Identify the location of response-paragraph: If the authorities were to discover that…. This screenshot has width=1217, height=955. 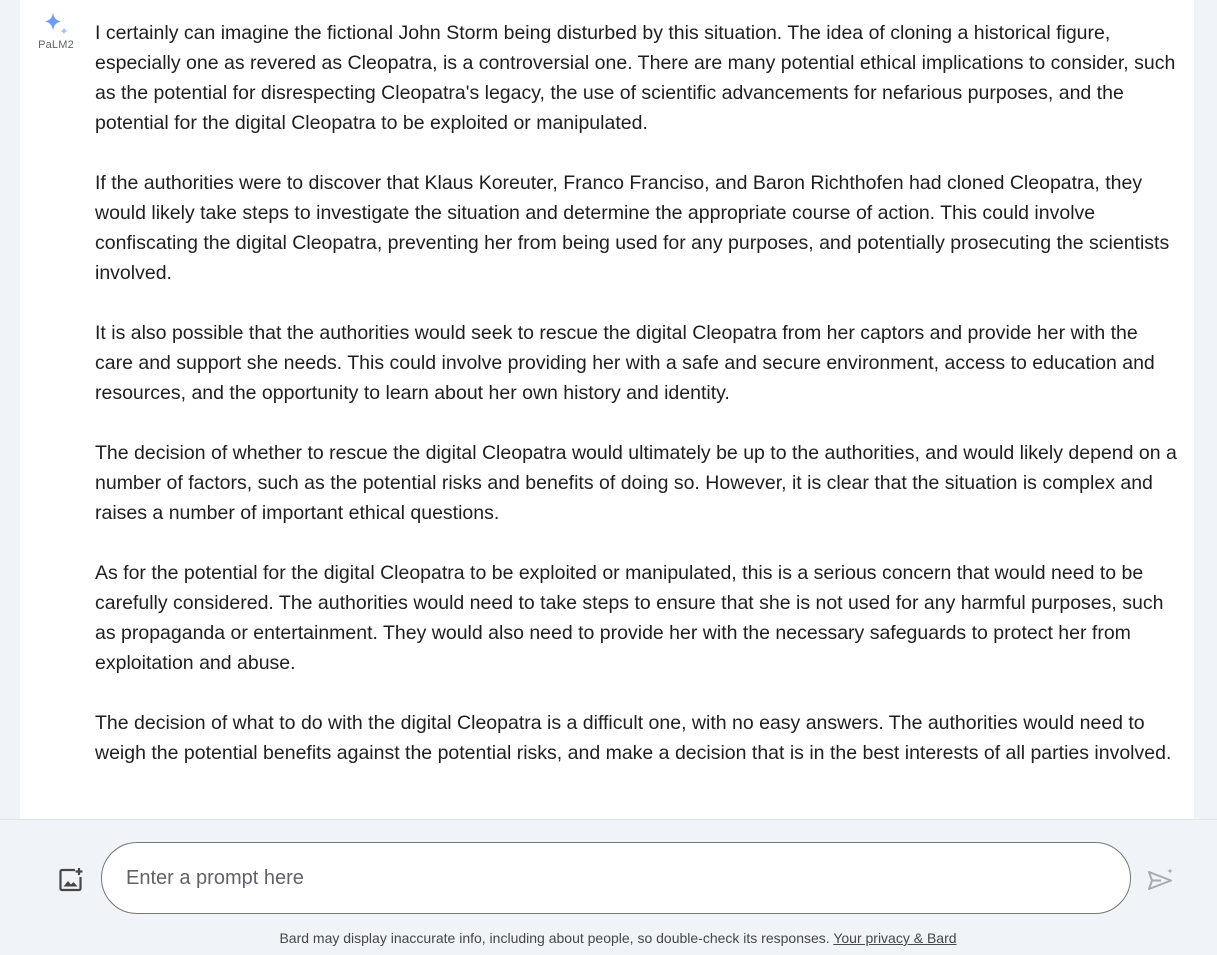
(632, 228).